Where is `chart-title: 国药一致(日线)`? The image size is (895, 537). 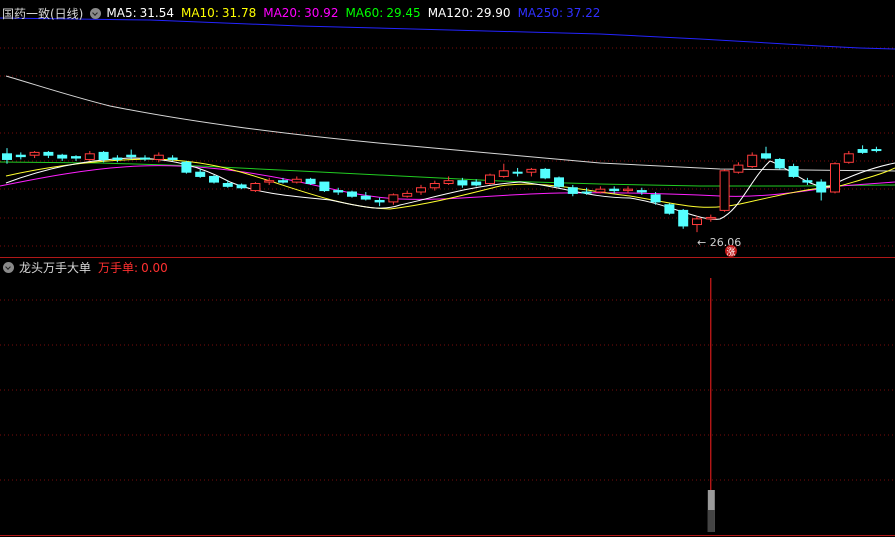 chart-title: 国药一致(日线) is located at coordinates (43, 13).